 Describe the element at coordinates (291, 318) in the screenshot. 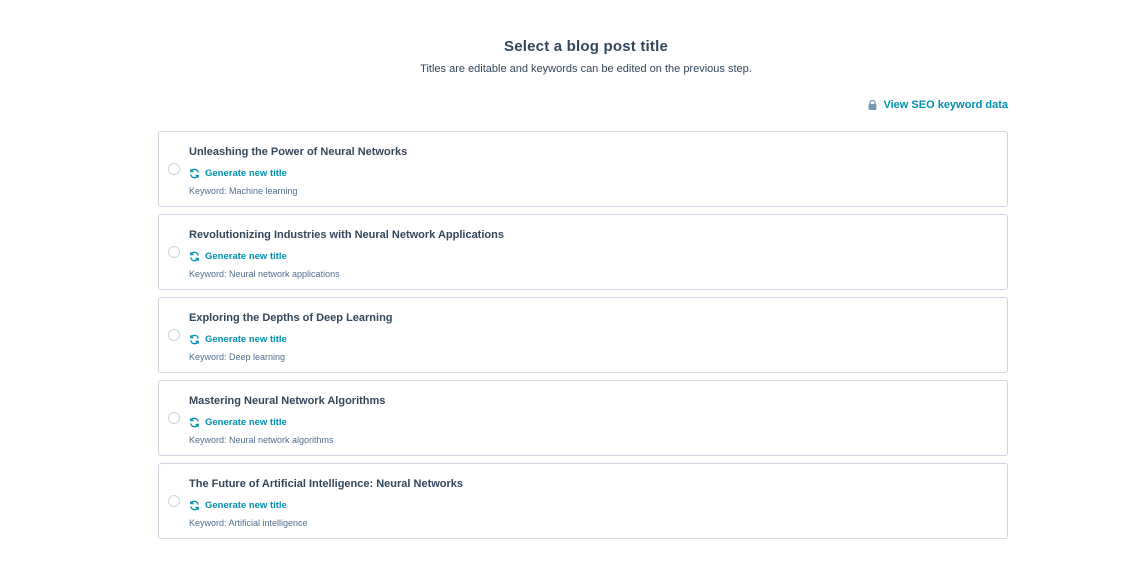

I see `title-option-text: Exploring the Depths of Deep Learning` at that location.